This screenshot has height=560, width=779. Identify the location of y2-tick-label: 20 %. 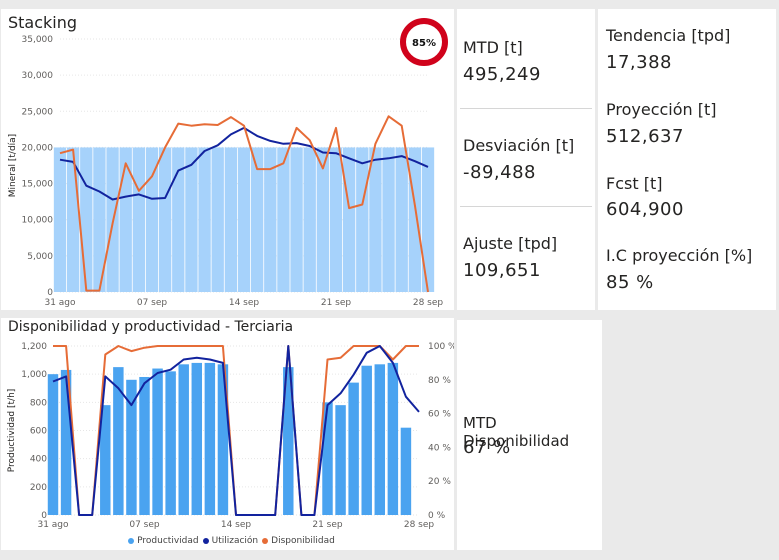
(439, 482).